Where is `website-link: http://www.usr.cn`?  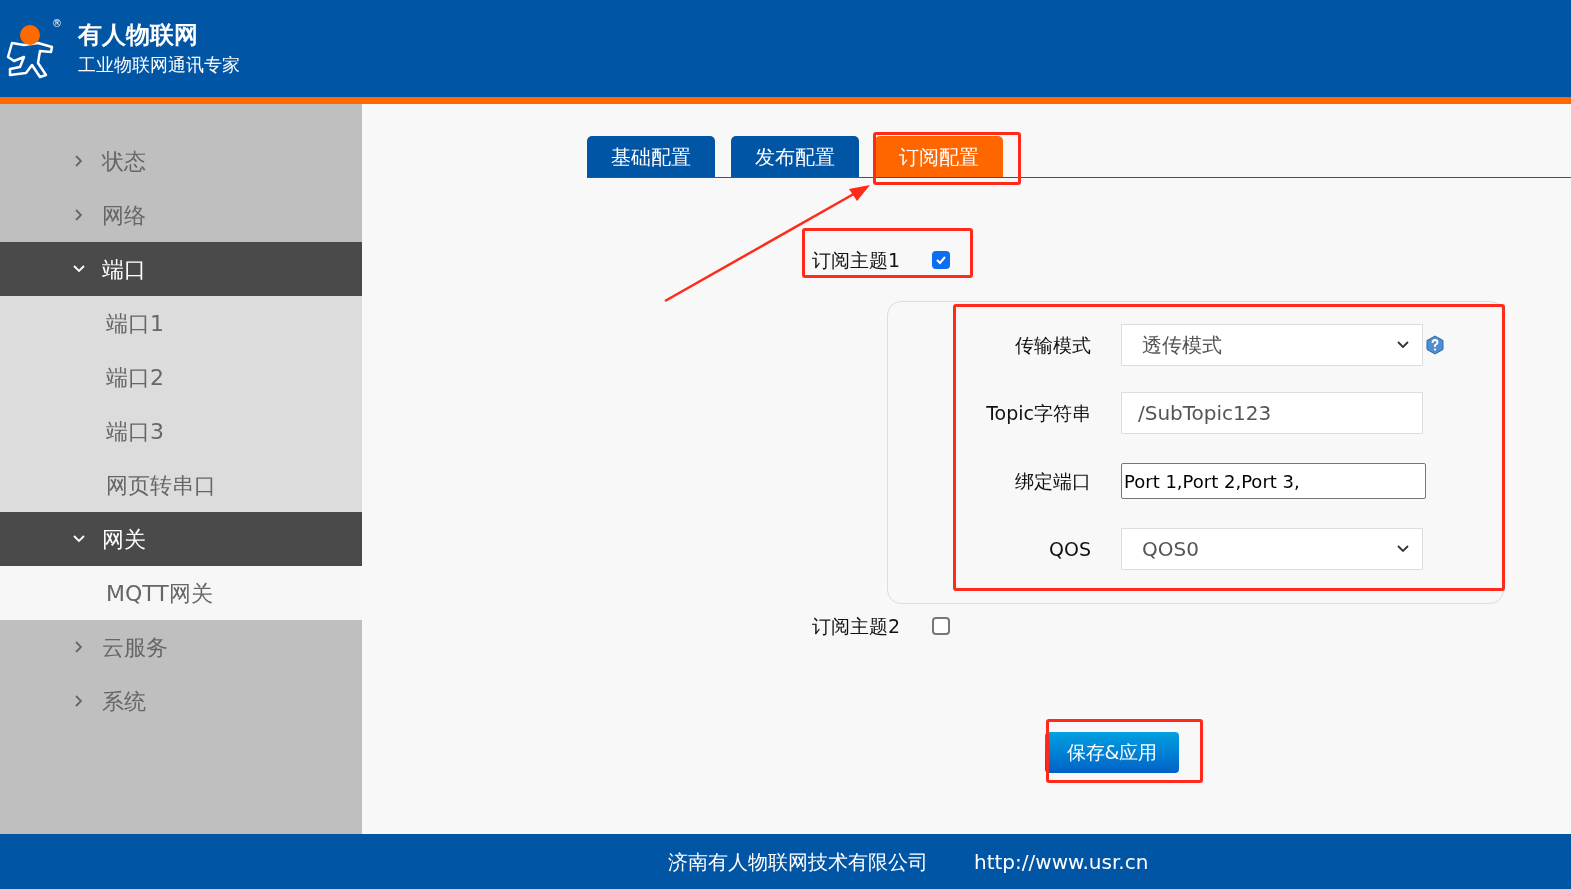
website-link: http://www.usr.cn is located at coordinates (1061, 861).